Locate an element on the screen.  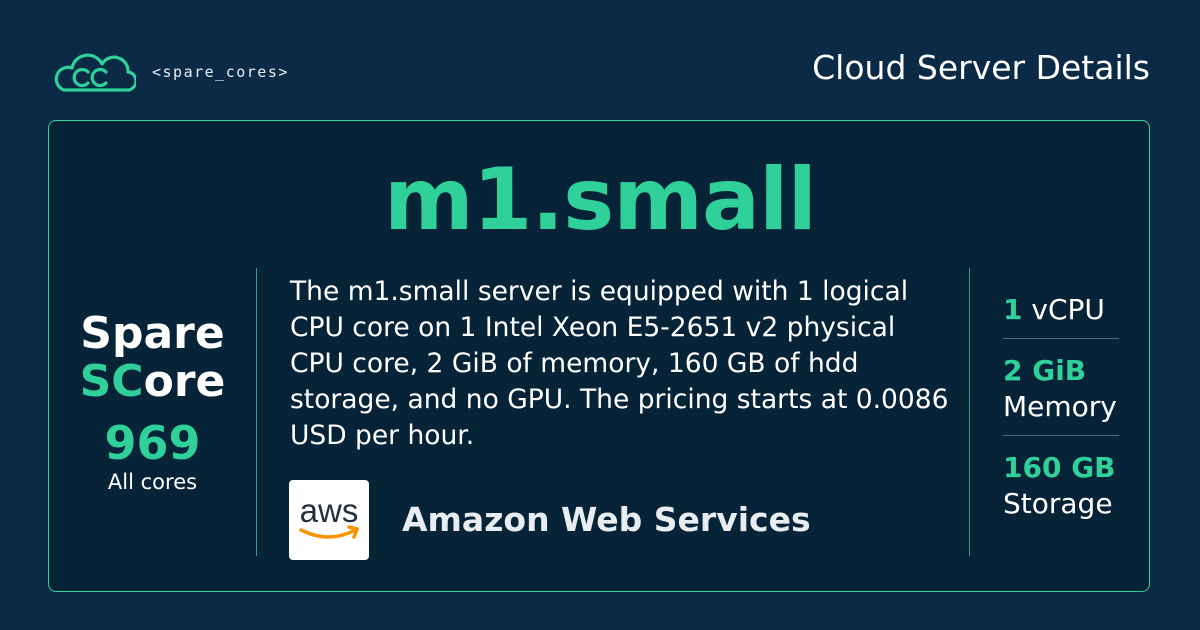
page-title: Cloud Server Details is located at coordinates (981, 67).